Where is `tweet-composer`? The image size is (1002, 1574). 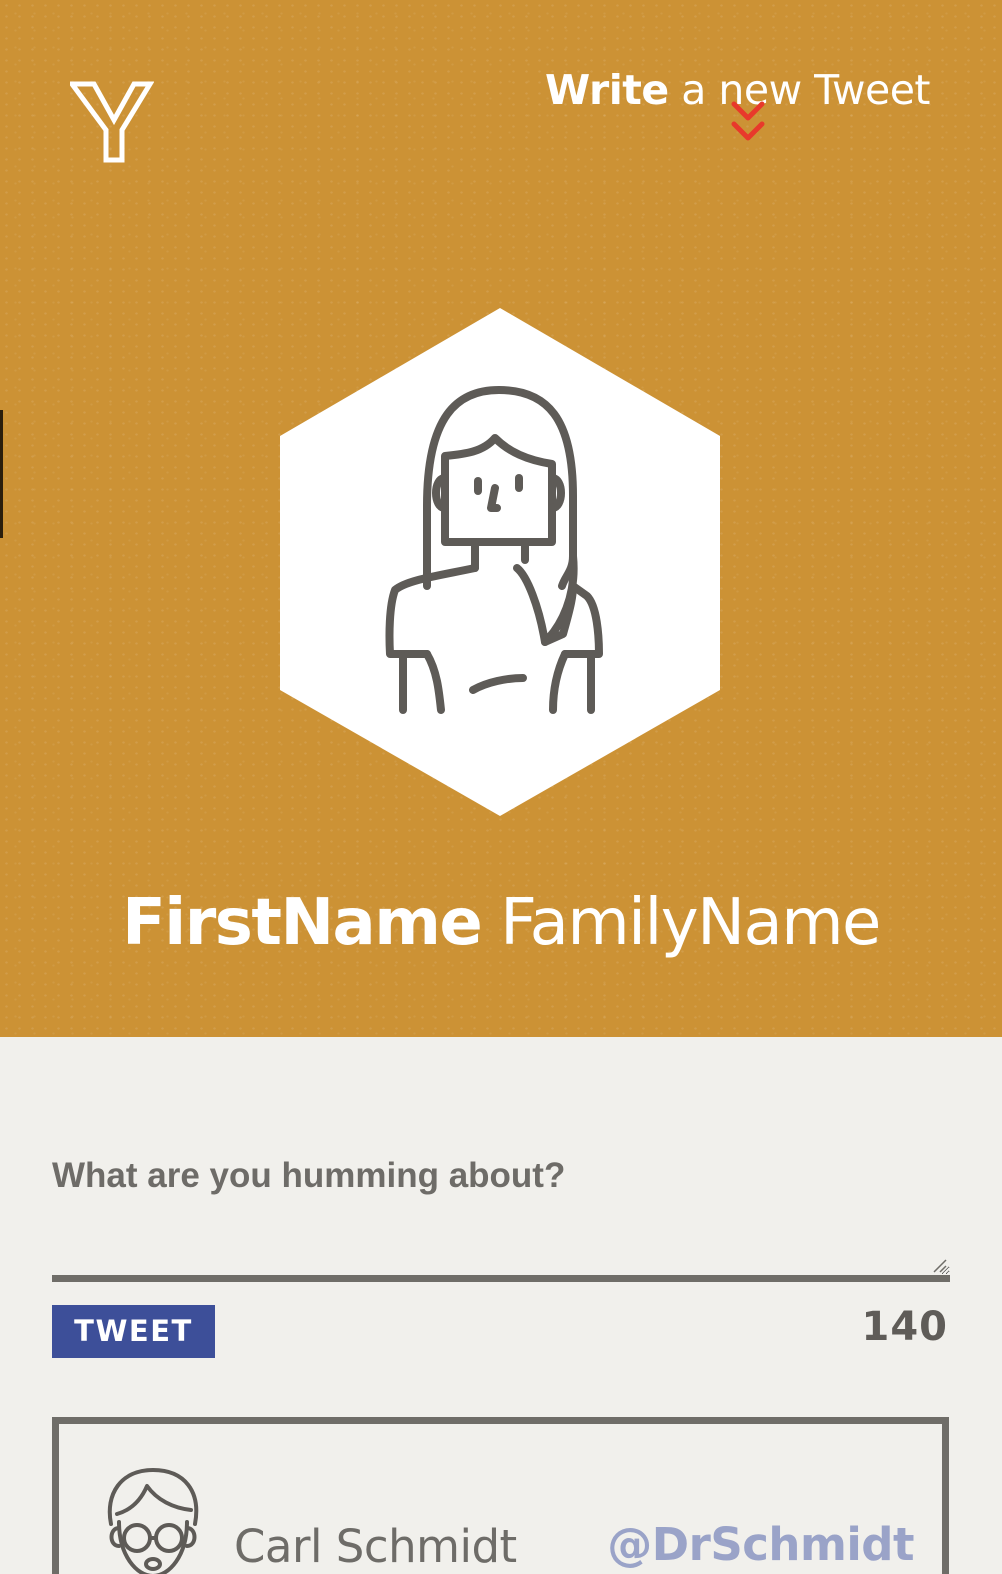
tweet-composer is located at coordinates (501, 1201).